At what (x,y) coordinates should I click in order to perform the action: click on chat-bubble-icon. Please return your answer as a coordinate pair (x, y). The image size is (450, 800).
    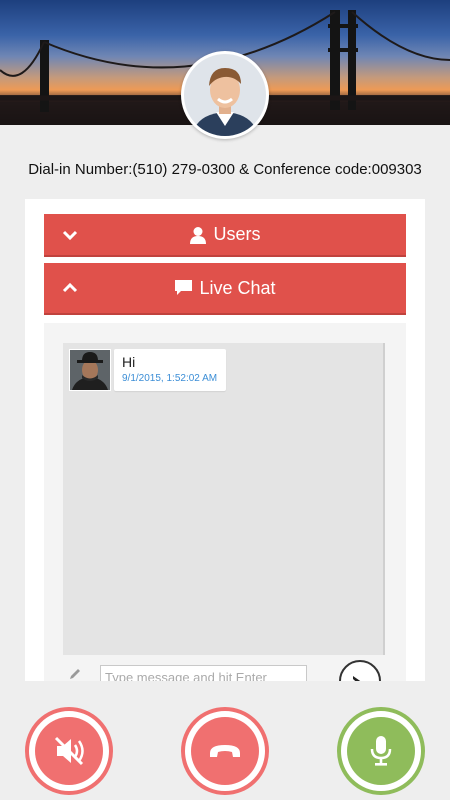
    Looking at the image, I should click on (184, 287).